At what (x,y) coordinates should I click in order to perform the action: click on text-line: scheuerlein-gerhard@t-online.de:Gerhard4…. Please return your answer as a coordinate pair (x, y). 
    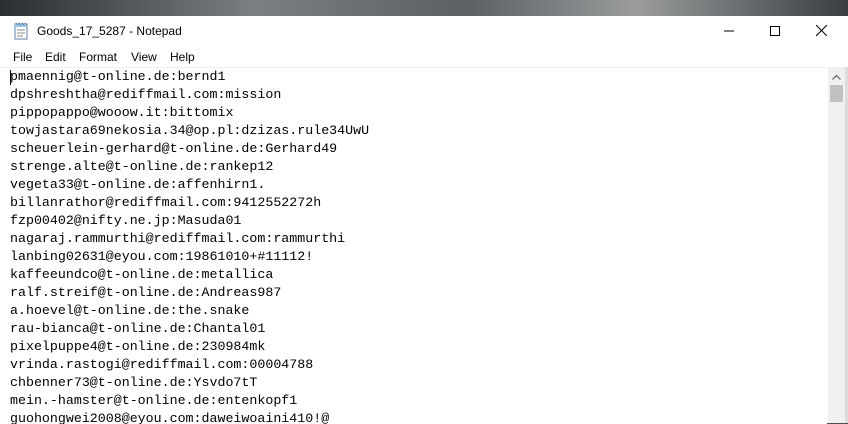
    Looking at the image, I should click on (174, 148).